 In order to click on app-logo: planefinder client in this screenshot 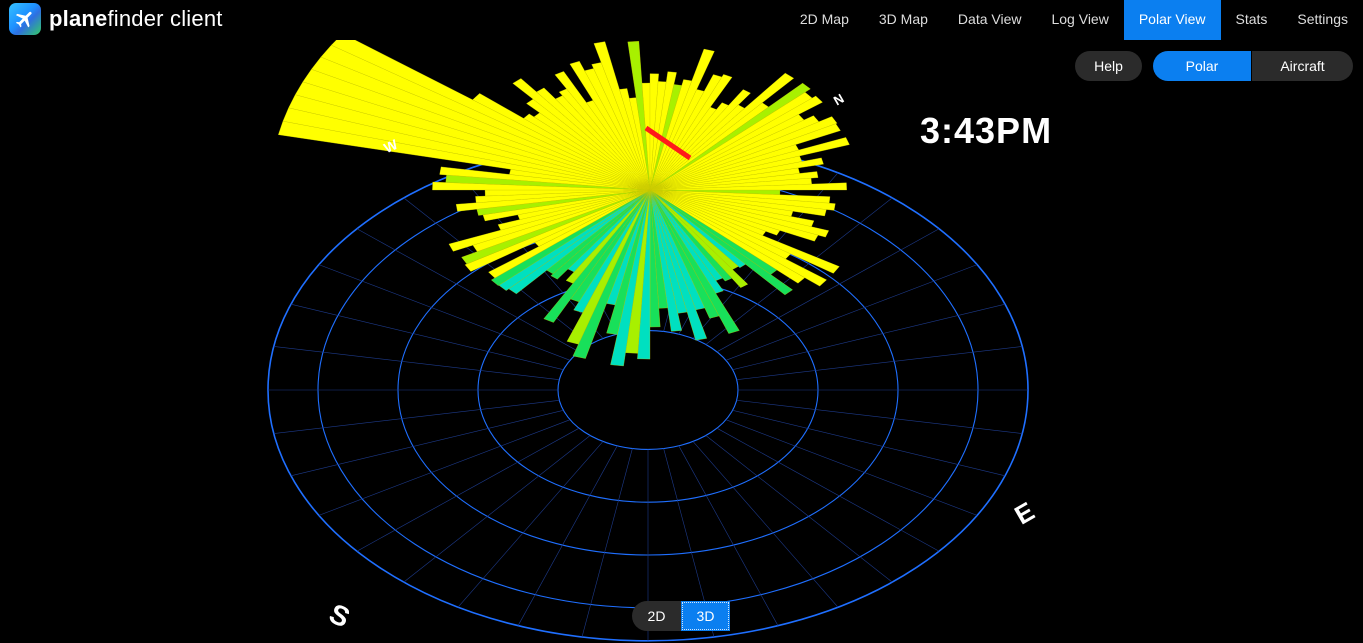, I will do `click(116, 19)`.